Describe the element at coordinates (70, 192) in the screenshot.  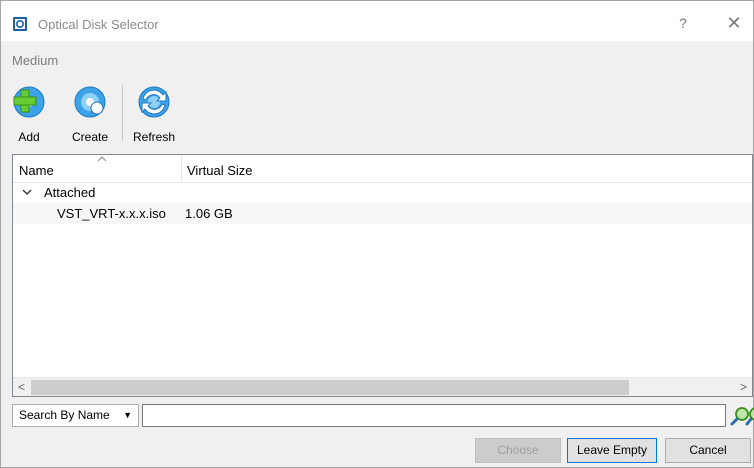
I see `group-label: Attached` at that location.